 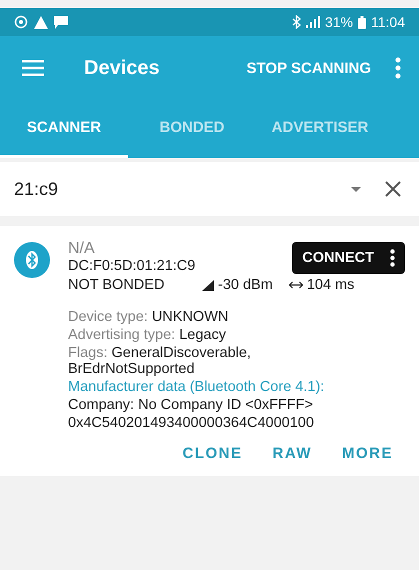 I want to click on tab: ADVERTISER, so click(x=320, y=129).